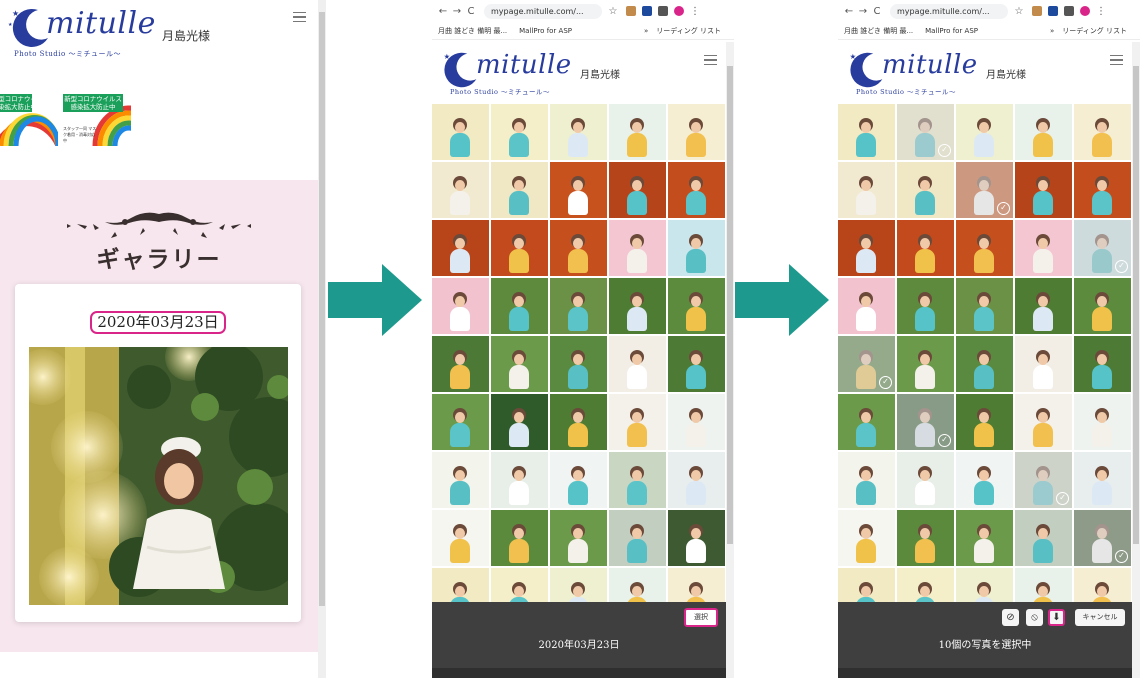  I want to click on covid-banner-1: 新型コロナウイルス 感染拡大防止中, so click(29, 117).